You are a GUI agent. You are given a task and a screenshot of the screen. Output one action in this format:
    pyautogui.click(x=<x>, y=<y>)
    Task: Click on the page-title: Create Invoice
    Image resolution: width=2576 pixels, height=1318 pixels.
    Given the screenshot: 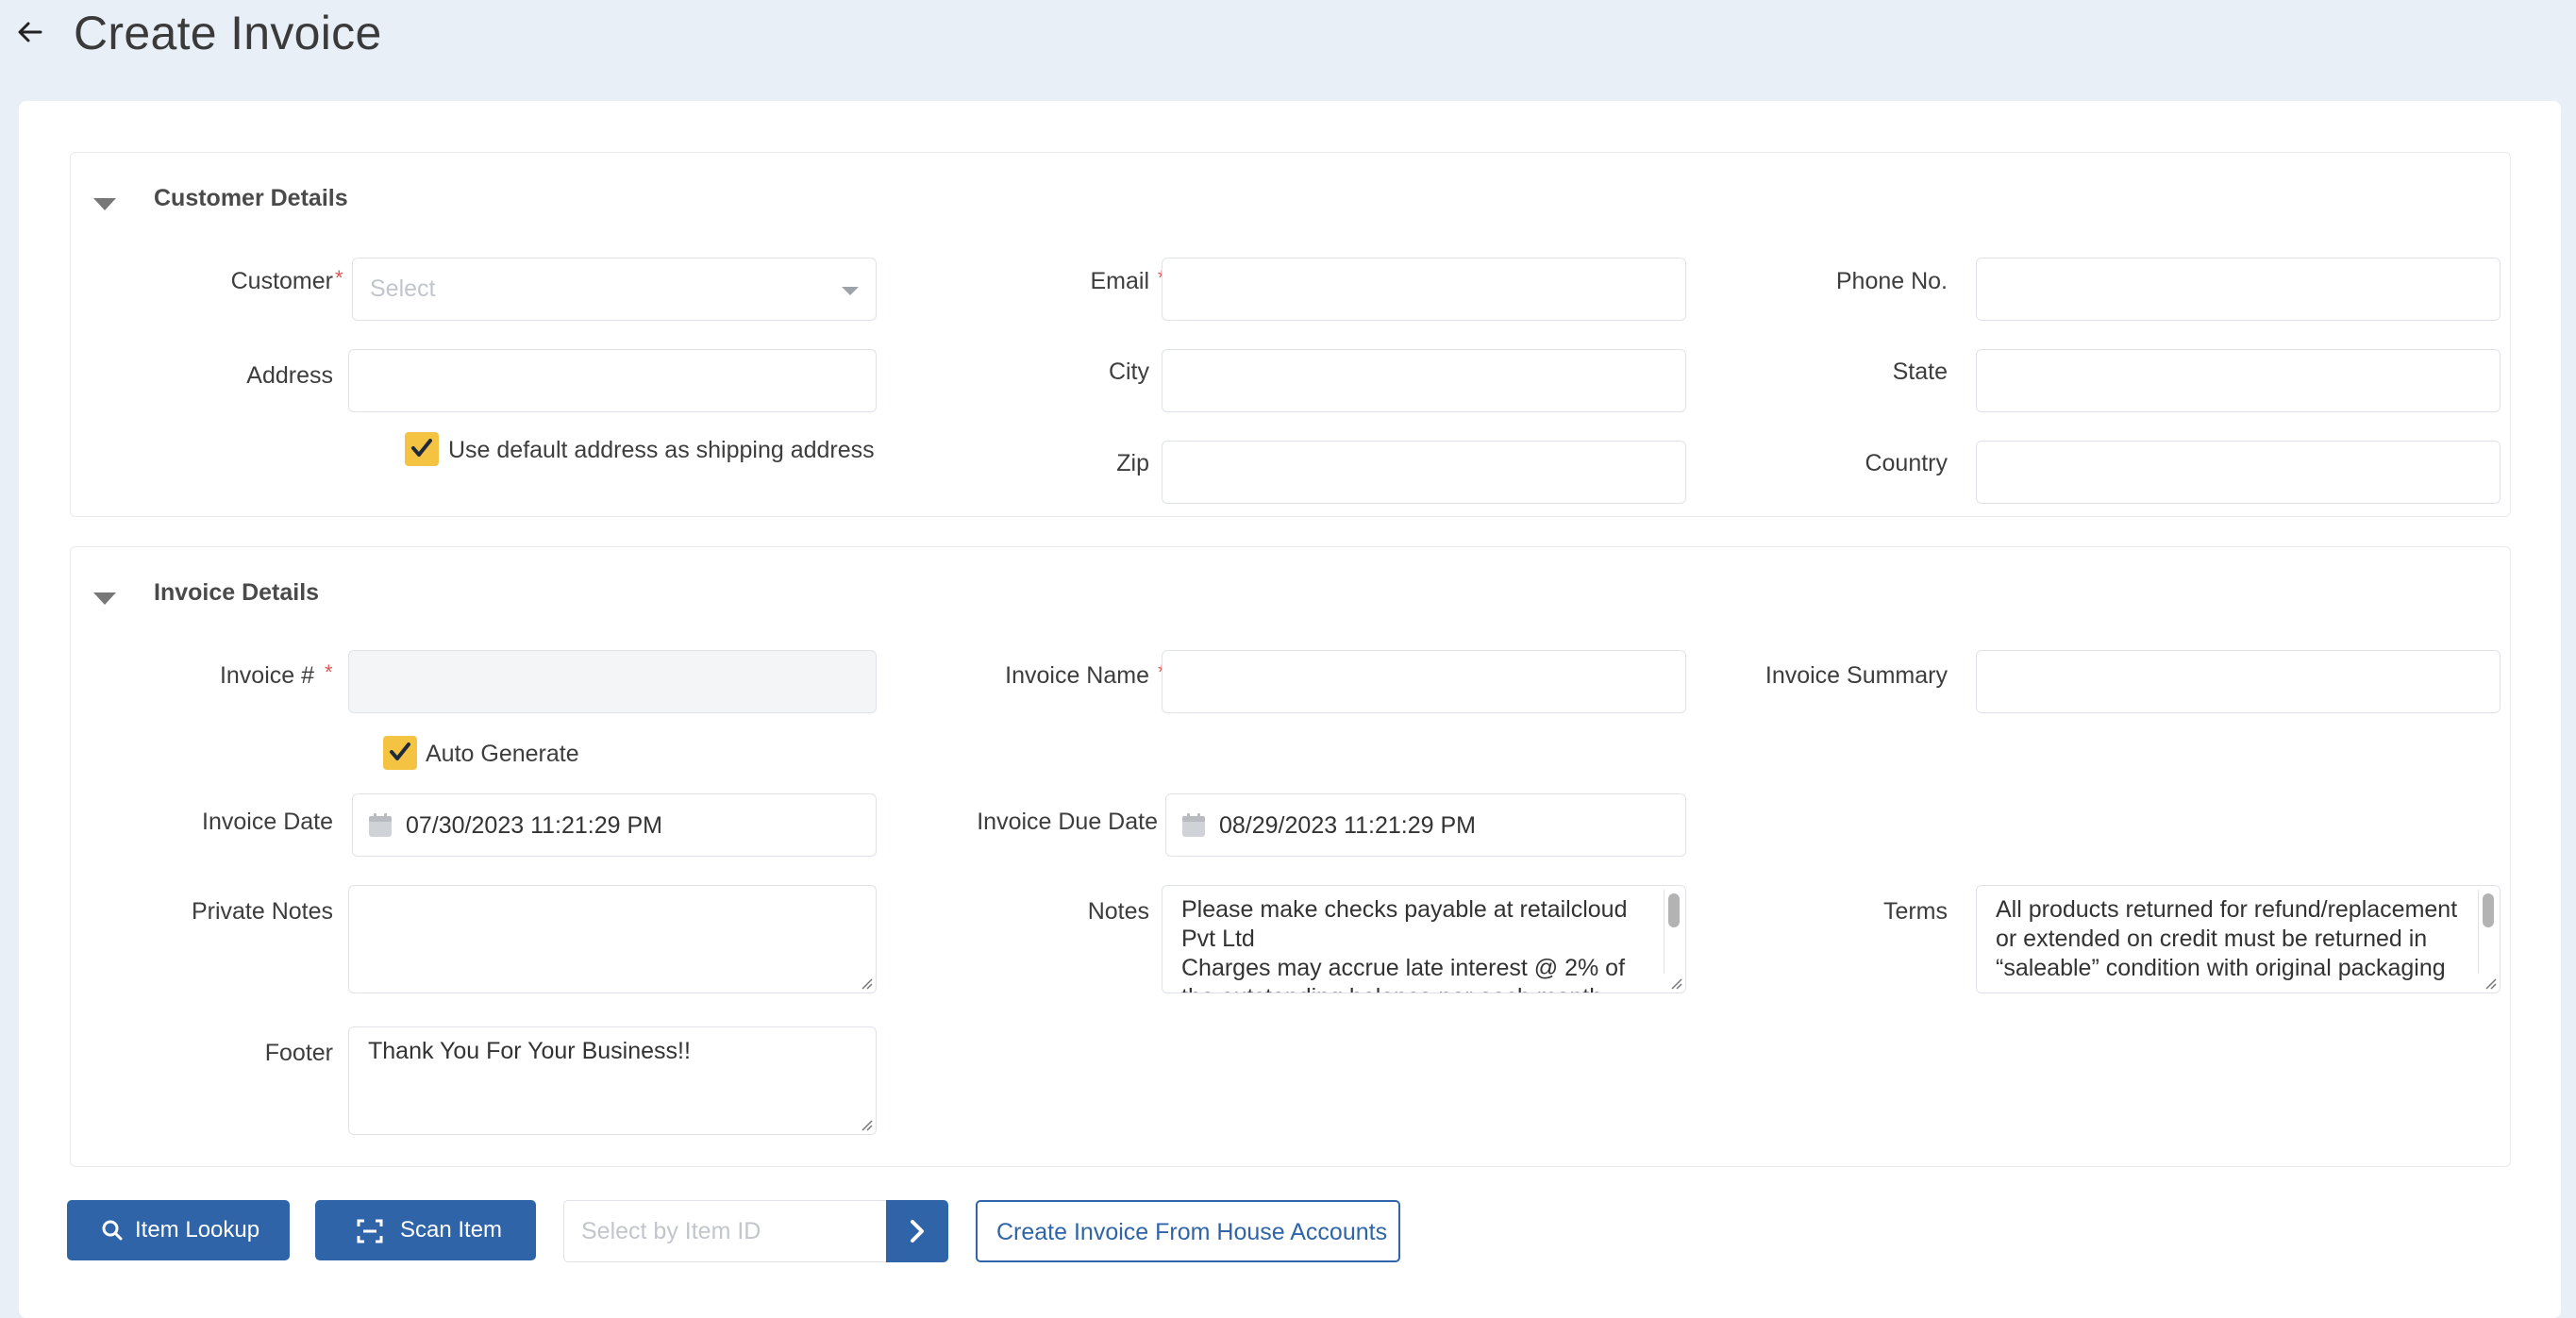 What is the action you would take?
    pyautogui.click(x=228, y=33)
    